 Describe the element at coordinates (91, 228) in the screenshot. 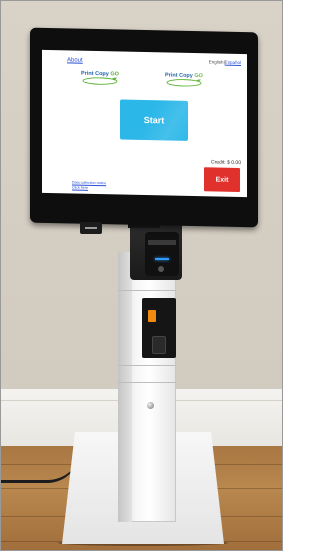

I see `card-reader-slot` at that location.